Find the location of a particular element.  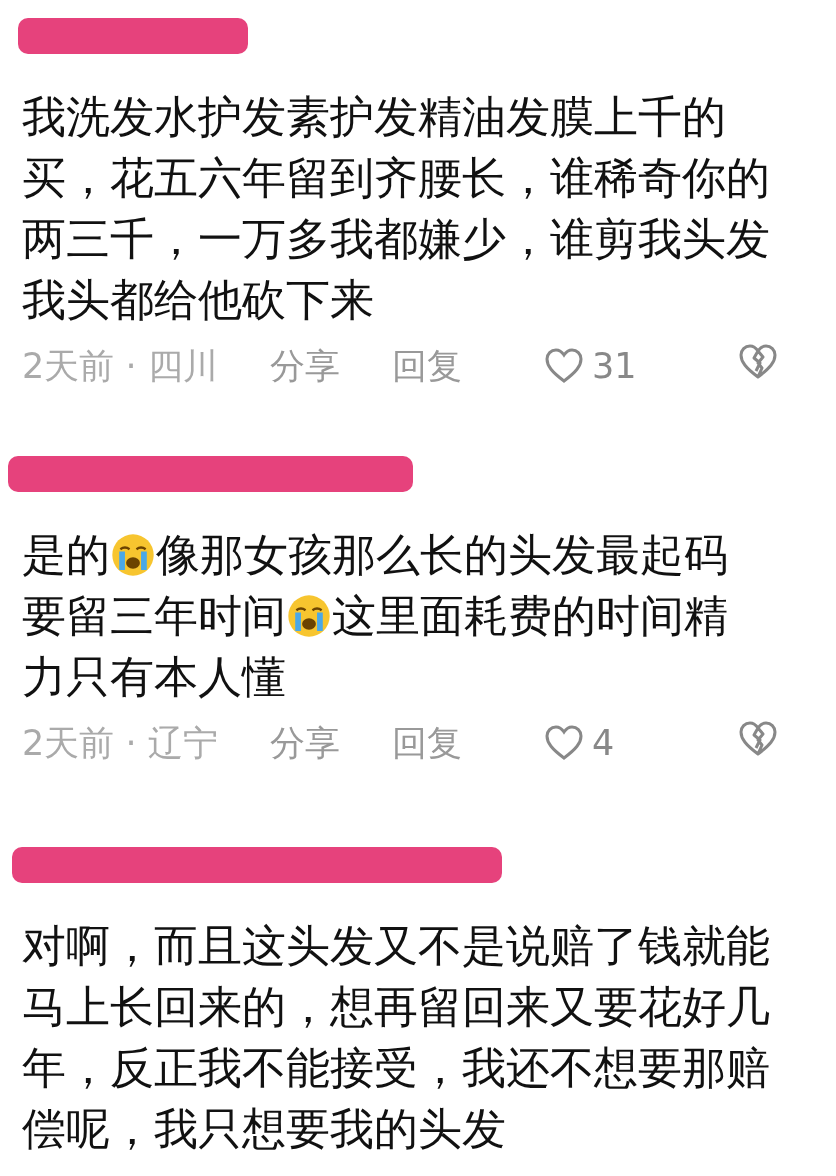

comment-text: 要留三年时间 is located at coordinates (154, 615).